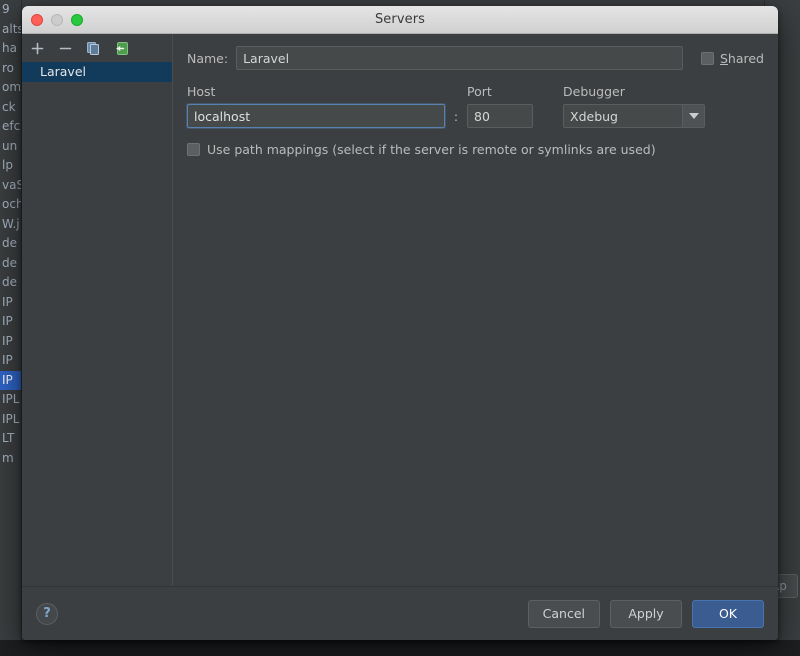 Image resolution: width=800 pixels, height=656 pixels. I want to click on plus-icon, so click(37, 48).